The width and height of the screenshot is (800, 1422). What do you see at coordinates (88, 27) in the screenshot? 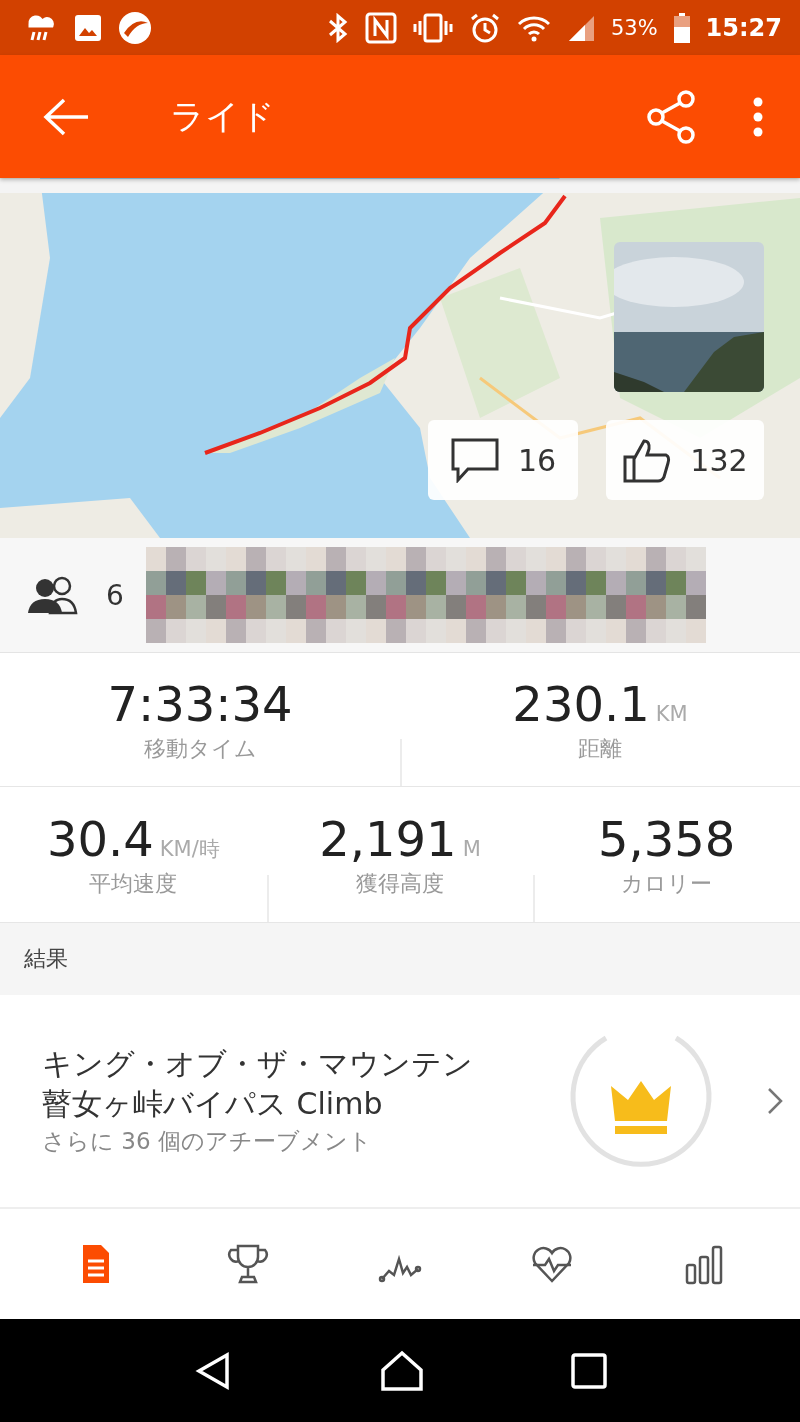
I see `image-icon` at bounding box center [88, 27].